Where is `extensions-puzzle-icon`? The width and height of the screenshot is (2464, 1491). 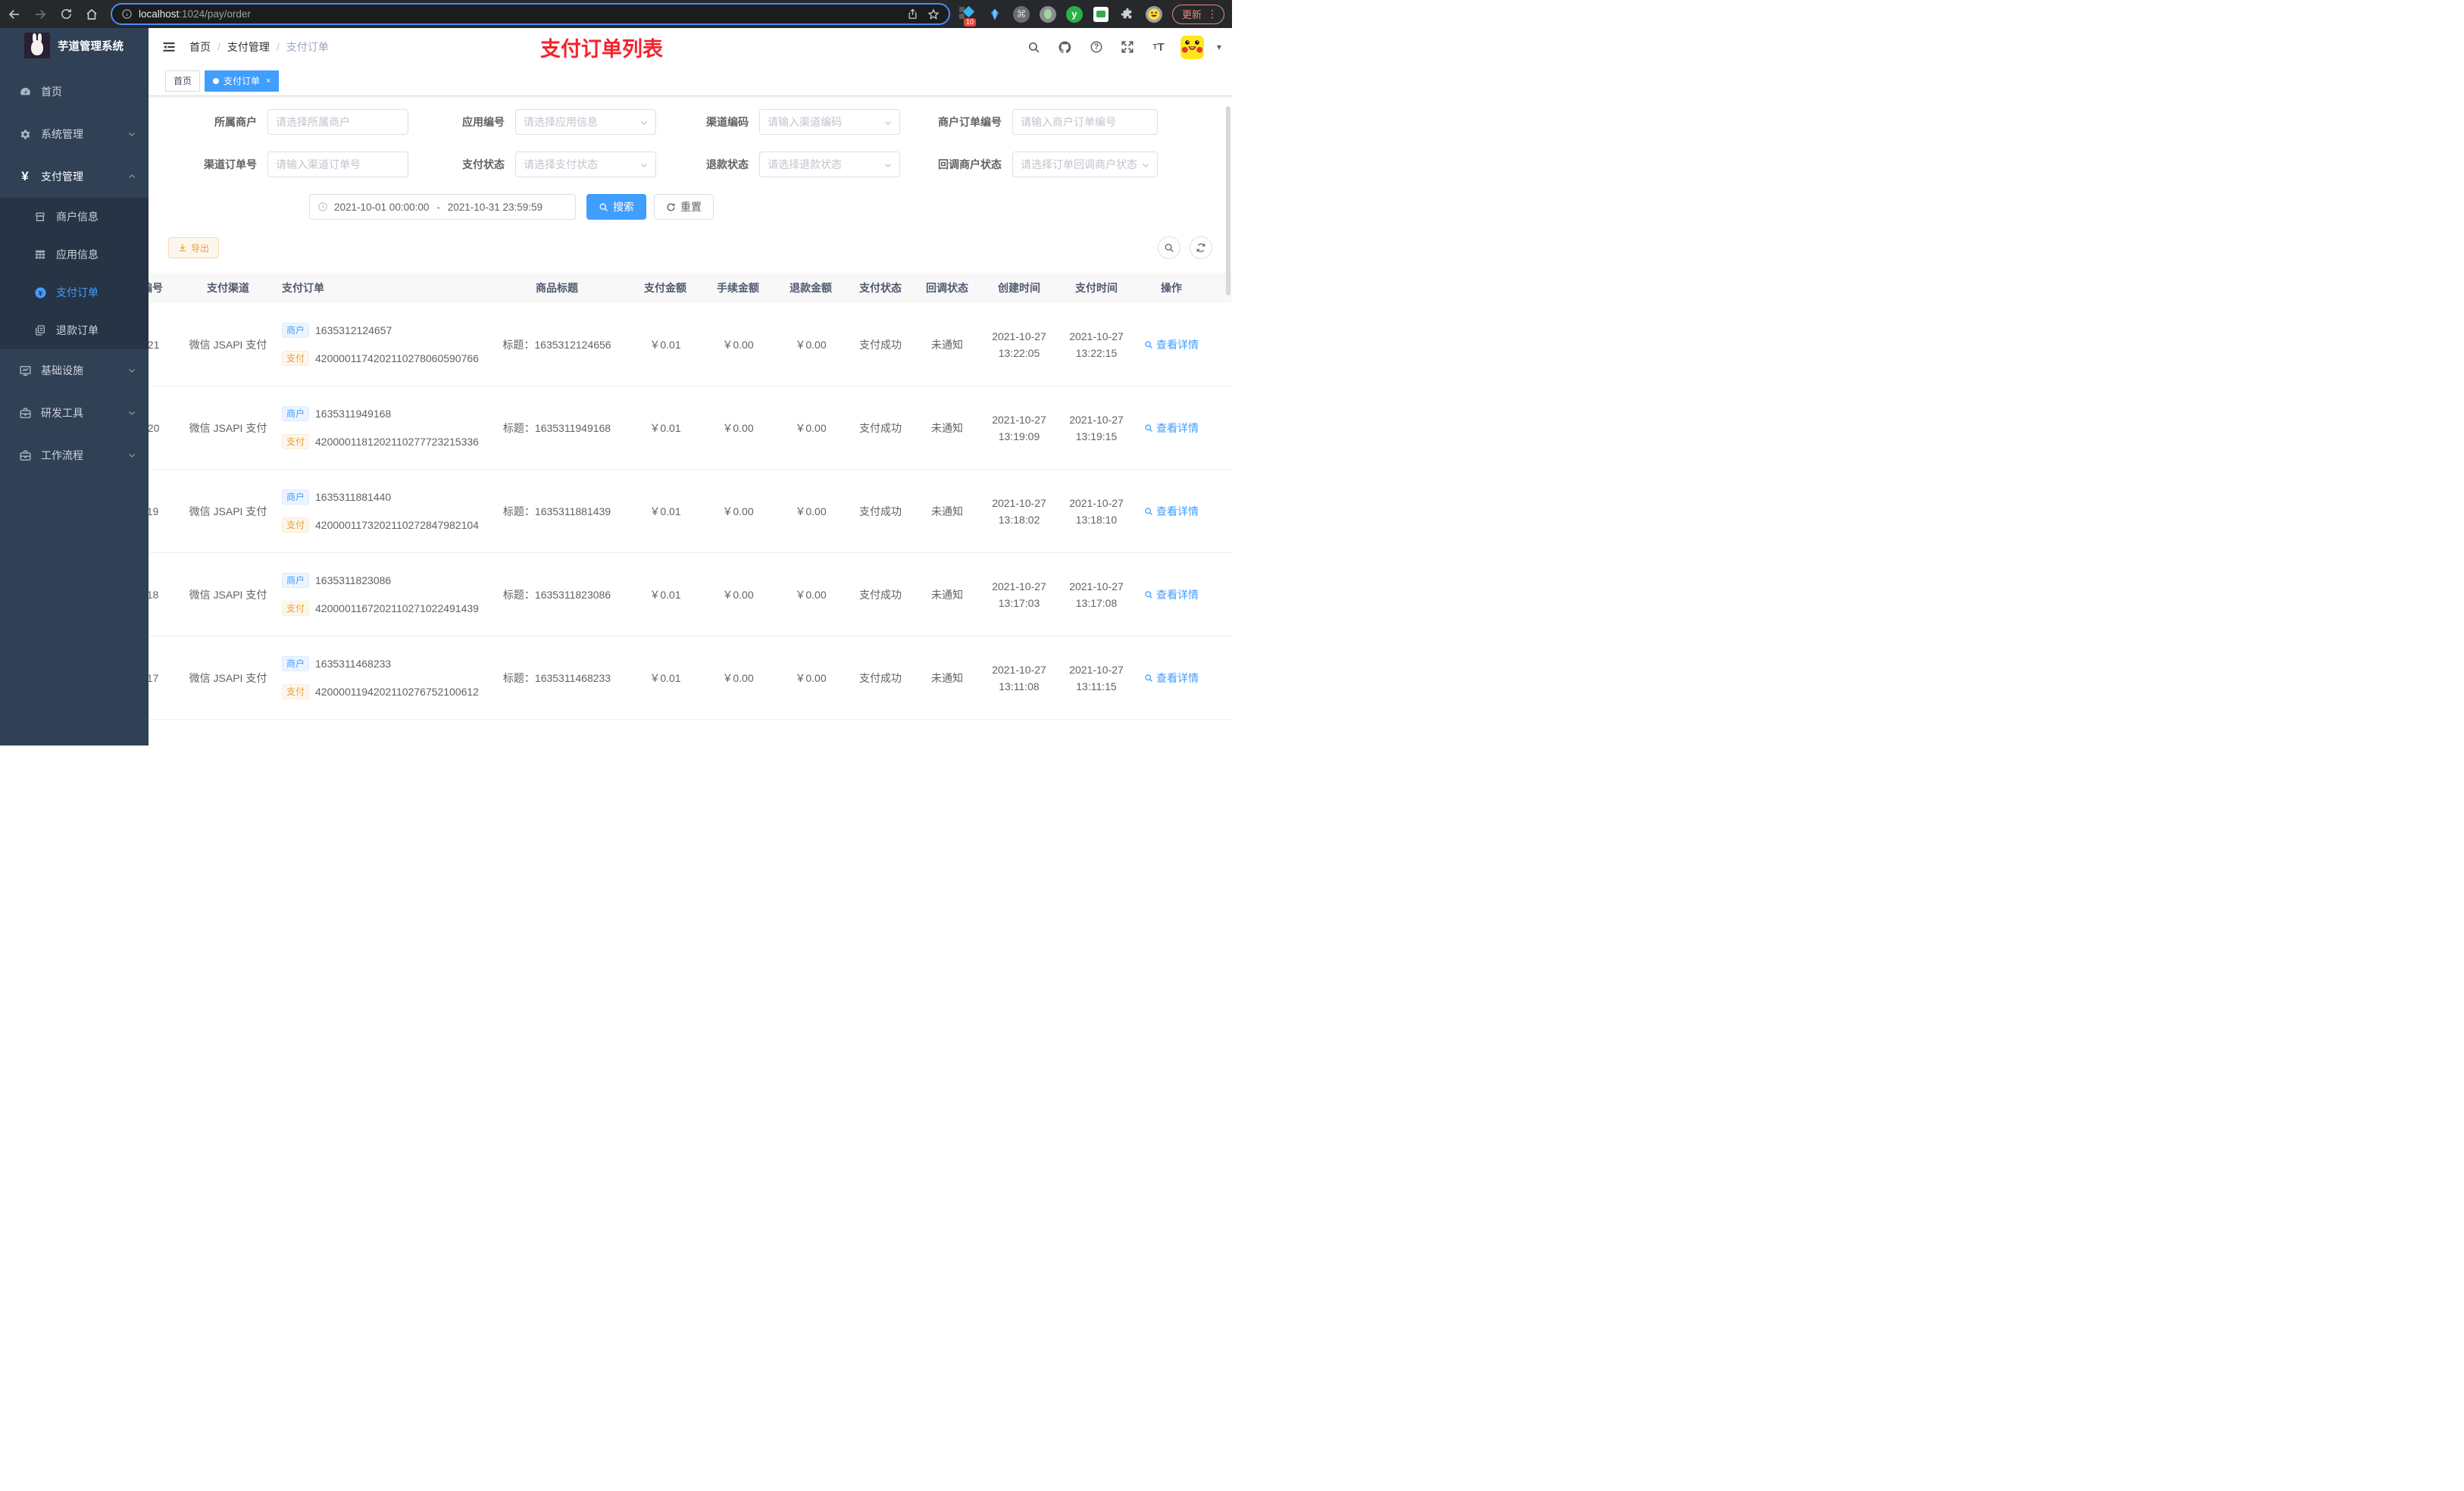 extensions-puzzle-icon is located at coordinates (1127, 14).